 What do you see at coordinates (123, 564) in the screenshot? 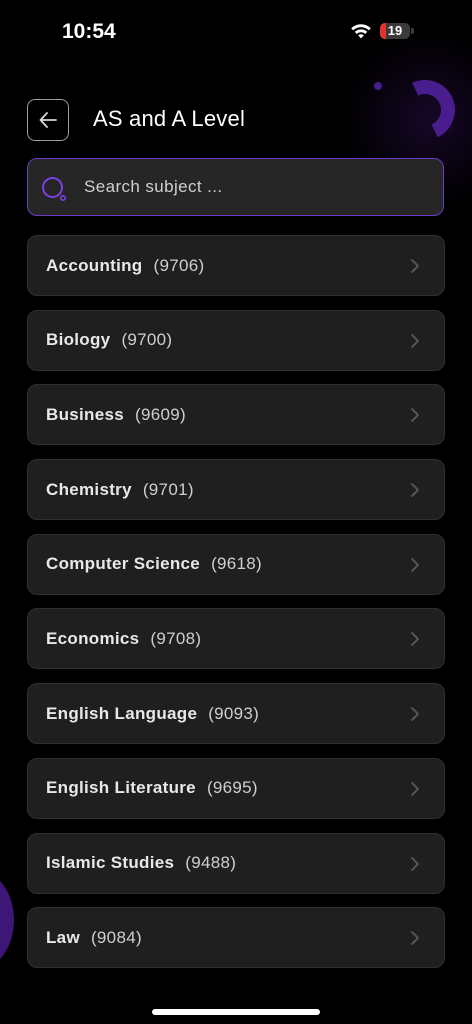
I see `subject-name: Computer Science` at bounding box center [123, 564].